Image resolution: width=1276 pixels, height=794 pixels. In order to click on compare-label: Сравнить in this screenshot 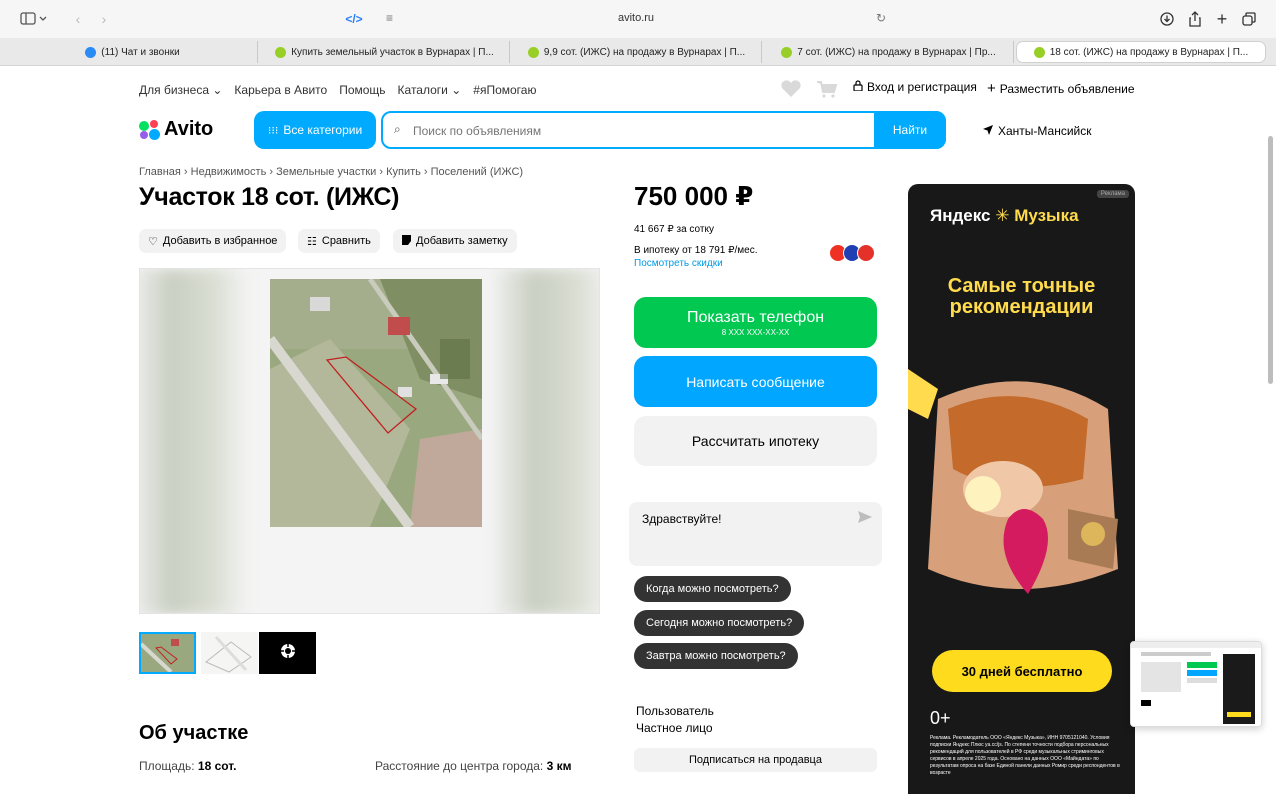, I will do `click(346, 241)`.